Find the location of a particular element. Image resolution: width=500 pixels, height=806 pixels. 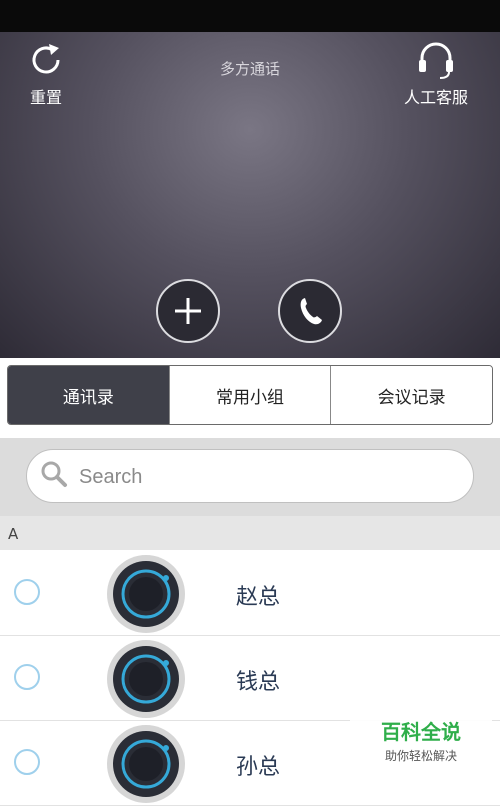

search-box is located at coordinates (250, 476).